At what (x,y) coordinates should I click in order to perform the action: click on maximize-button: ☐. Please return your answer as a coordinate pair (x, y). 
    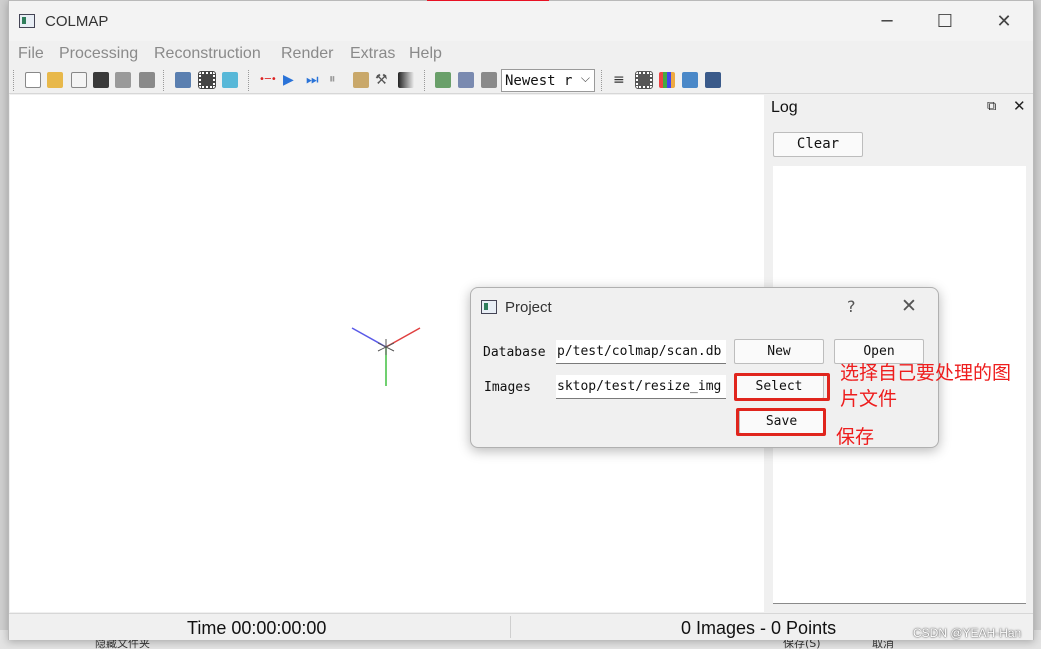
    Looking at the image, I should click on (945, 22).